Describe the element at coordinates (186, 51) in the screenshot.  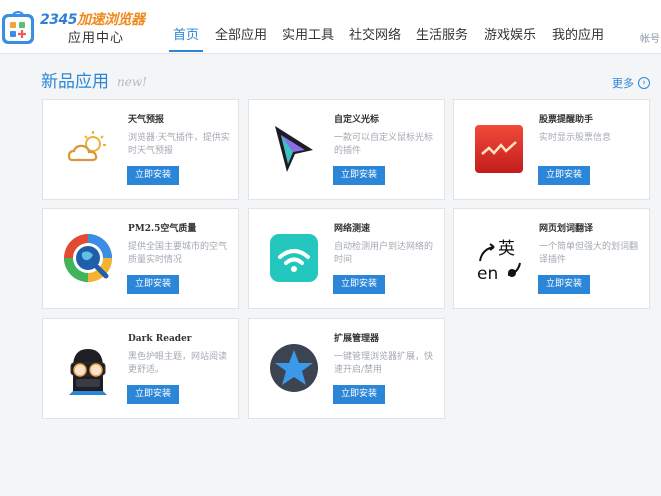
I see `active-tab-indicator` at that location.